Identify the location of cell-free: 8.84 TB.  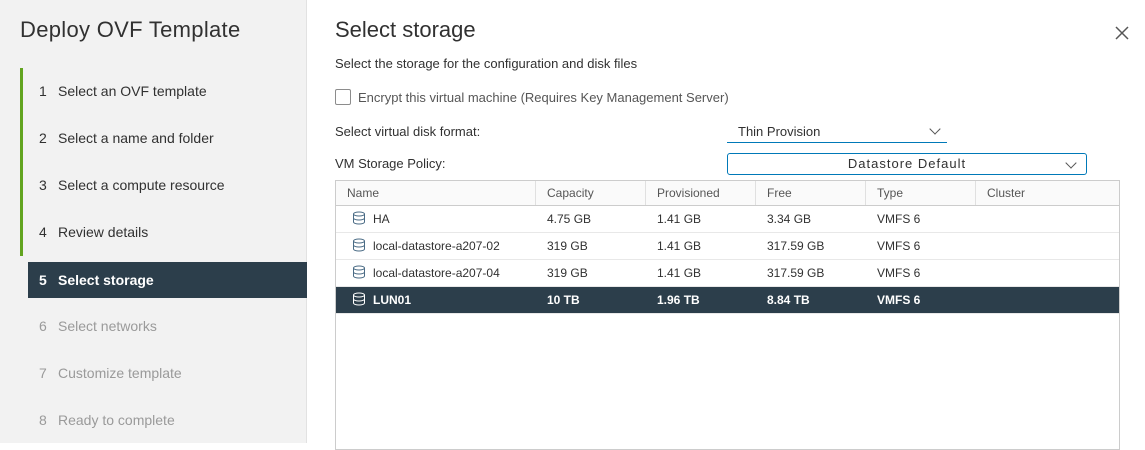
(788, 300).